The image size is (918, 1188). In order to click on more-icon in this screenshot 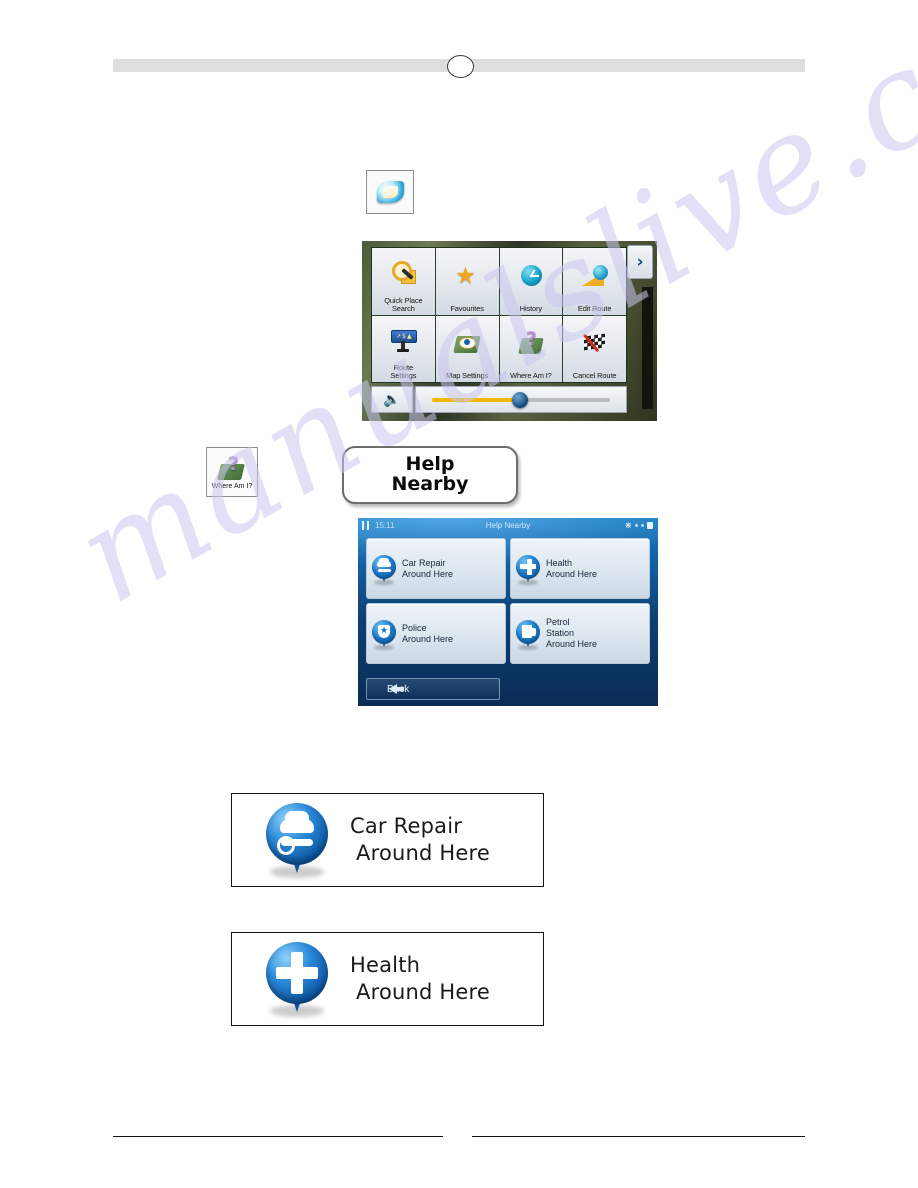, I will do `click(390, 192)`.